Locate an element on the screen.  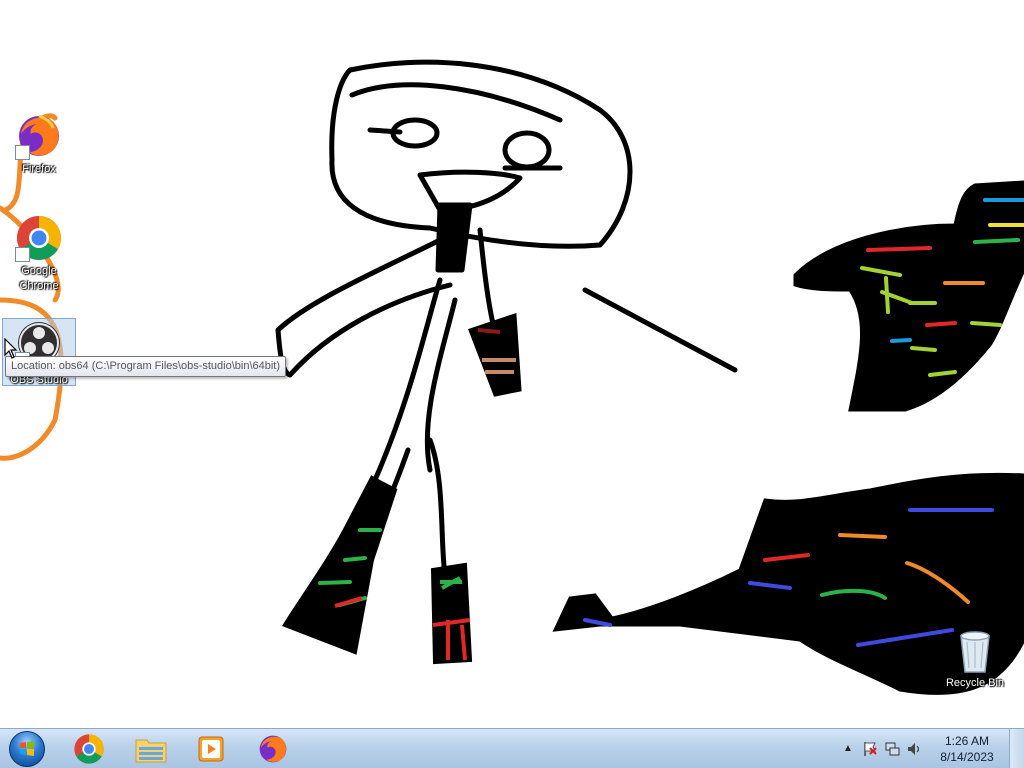
taskbar: ▲ 1:26 AM 8/14/2023 is located at coordinates (512, 748).